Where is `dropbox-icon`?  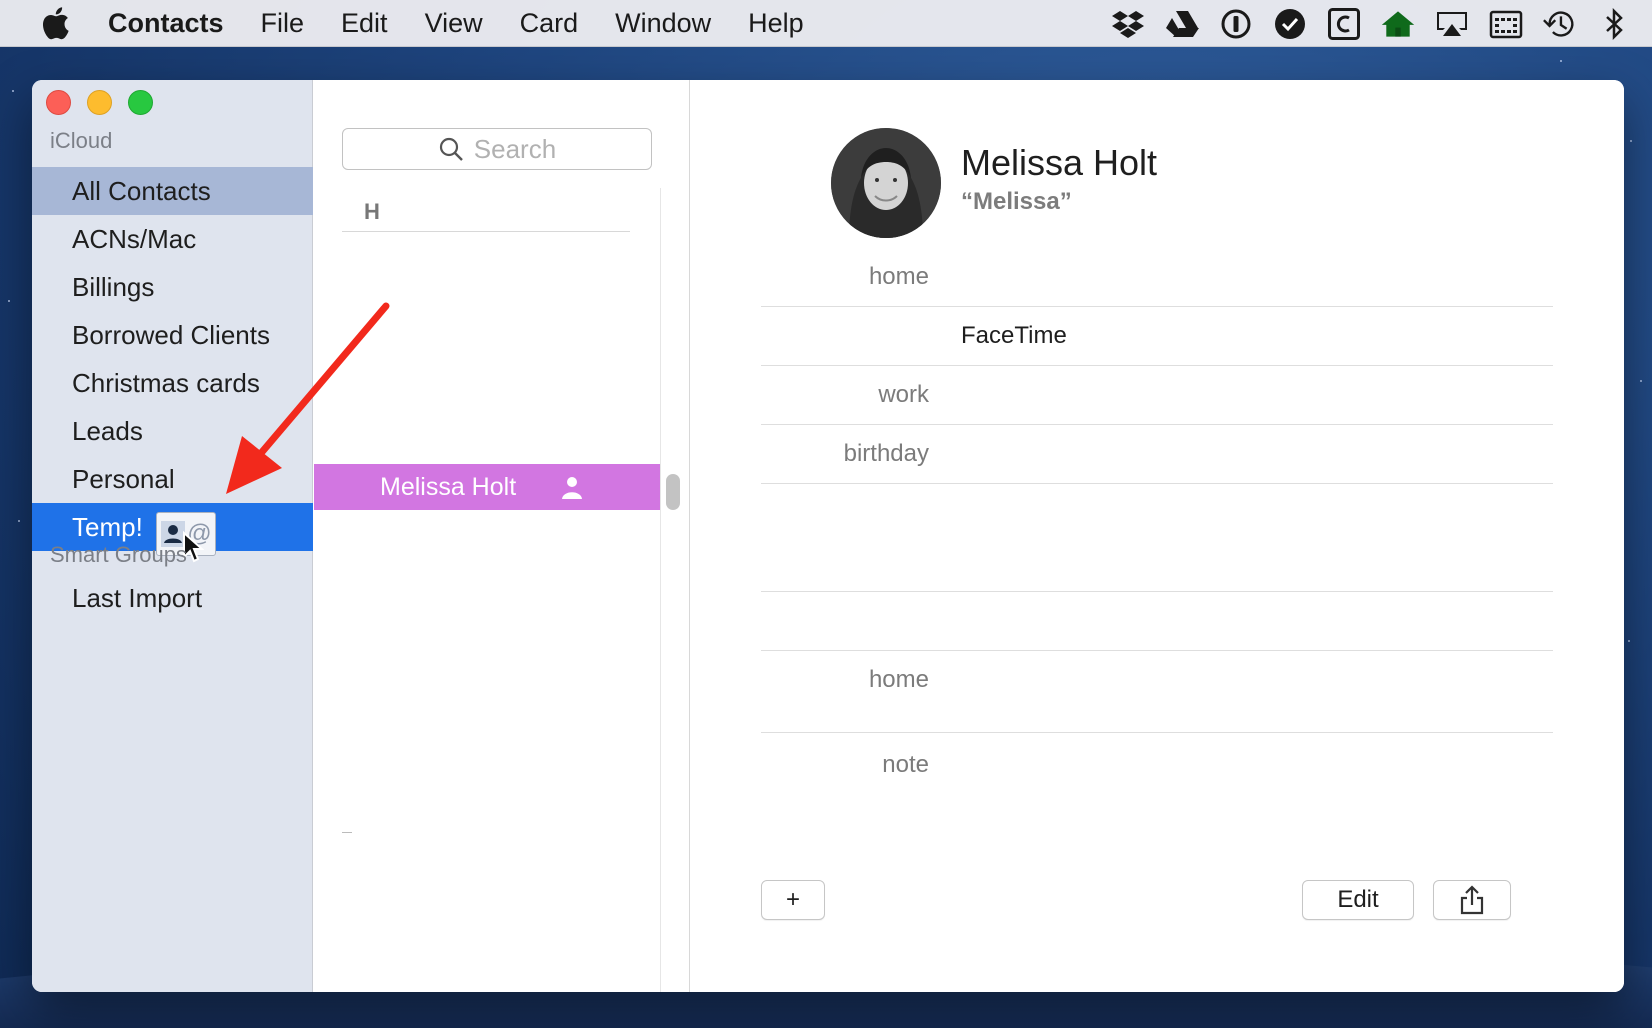
dropbox-icon is located at coordinates (1128, 24).